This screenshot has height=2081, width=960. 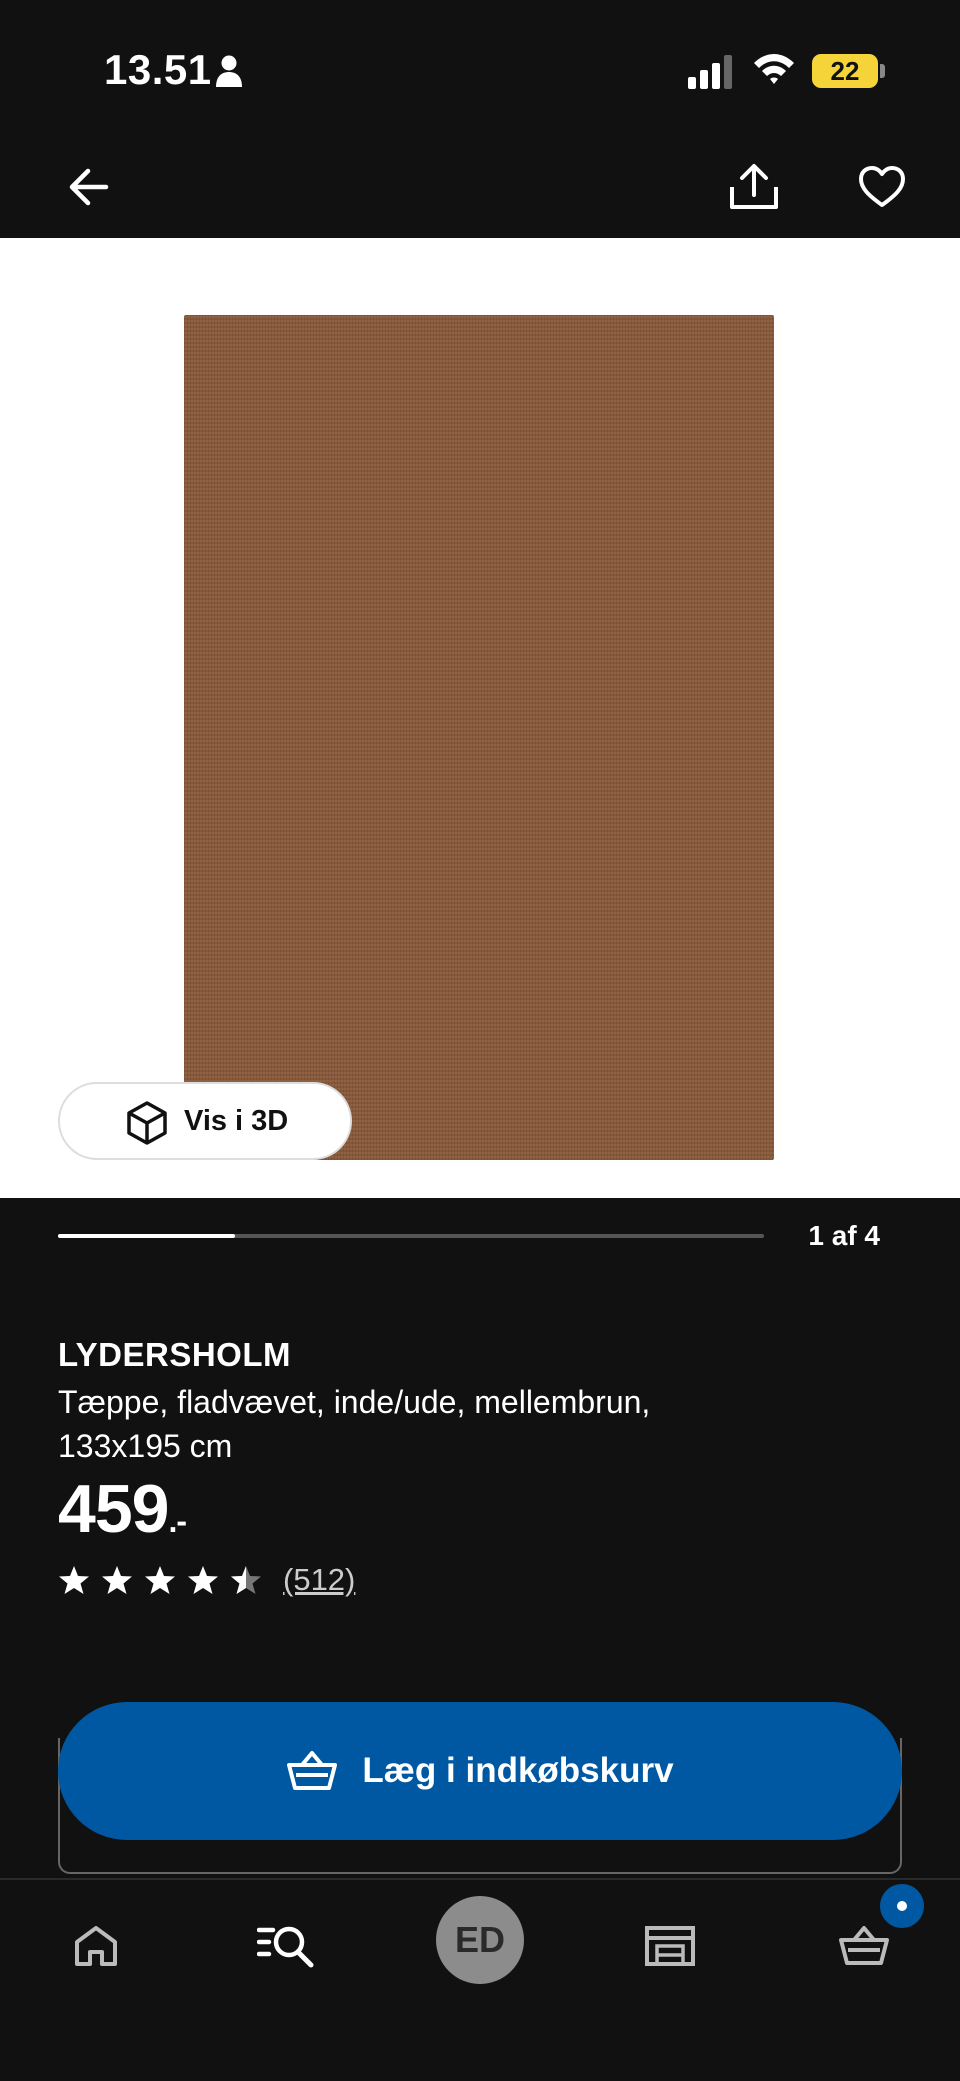 What do you see at coordinates (882, 71) in the screenshot?
I see `battery-cap` at bounding box center [882, 71].